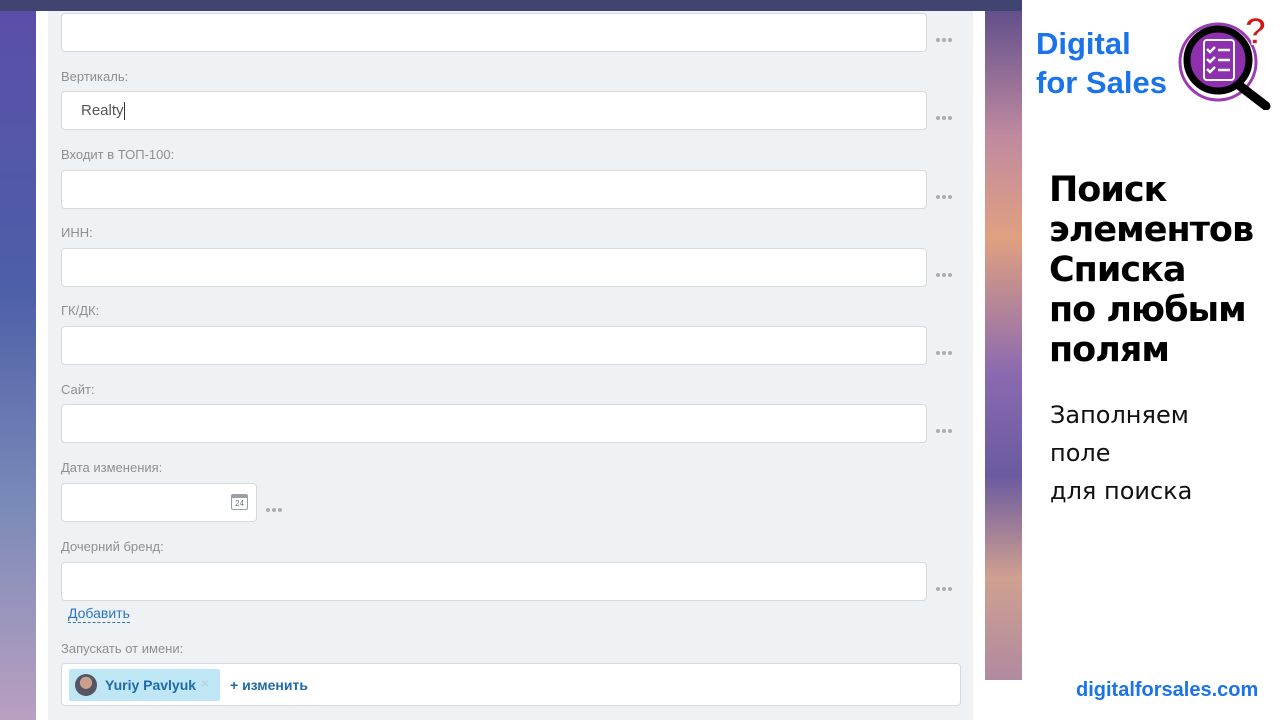 The height and width of the screenshot is (720, 1280). Describe the element at coordinates (80, 310) in the screenshot. I see `field-label: ГК/ДК:` at that location.